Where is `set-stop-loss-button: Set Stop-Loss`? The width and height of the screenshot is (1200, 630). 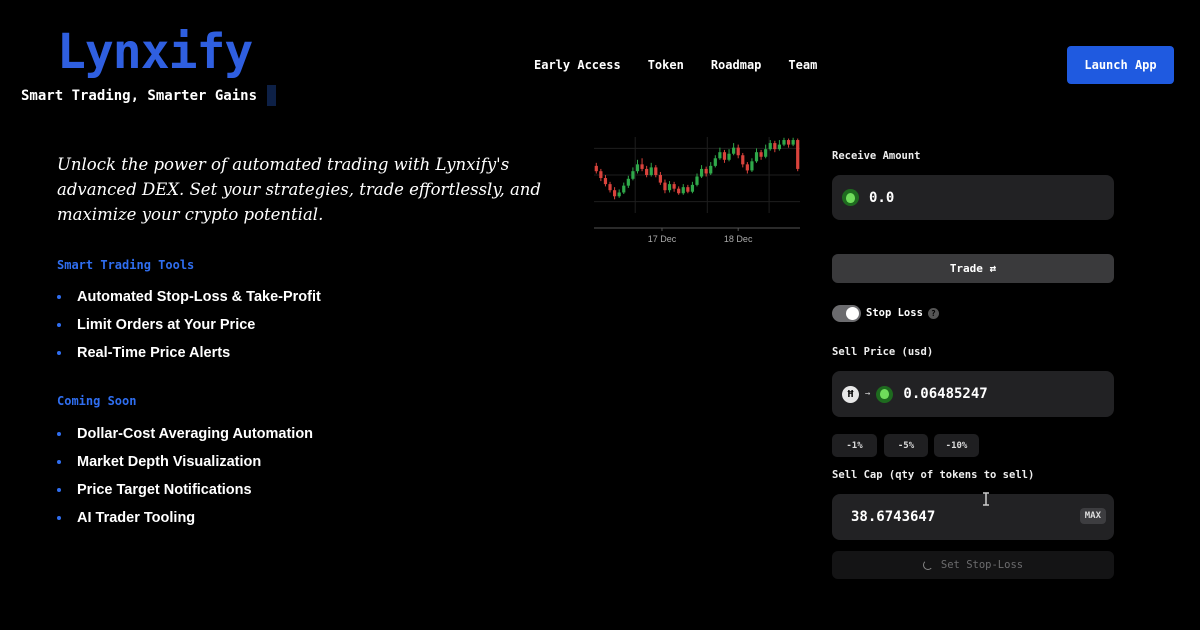
set-stop-loss-button: Set Stop-Loss is located at coordinates (973, 565).